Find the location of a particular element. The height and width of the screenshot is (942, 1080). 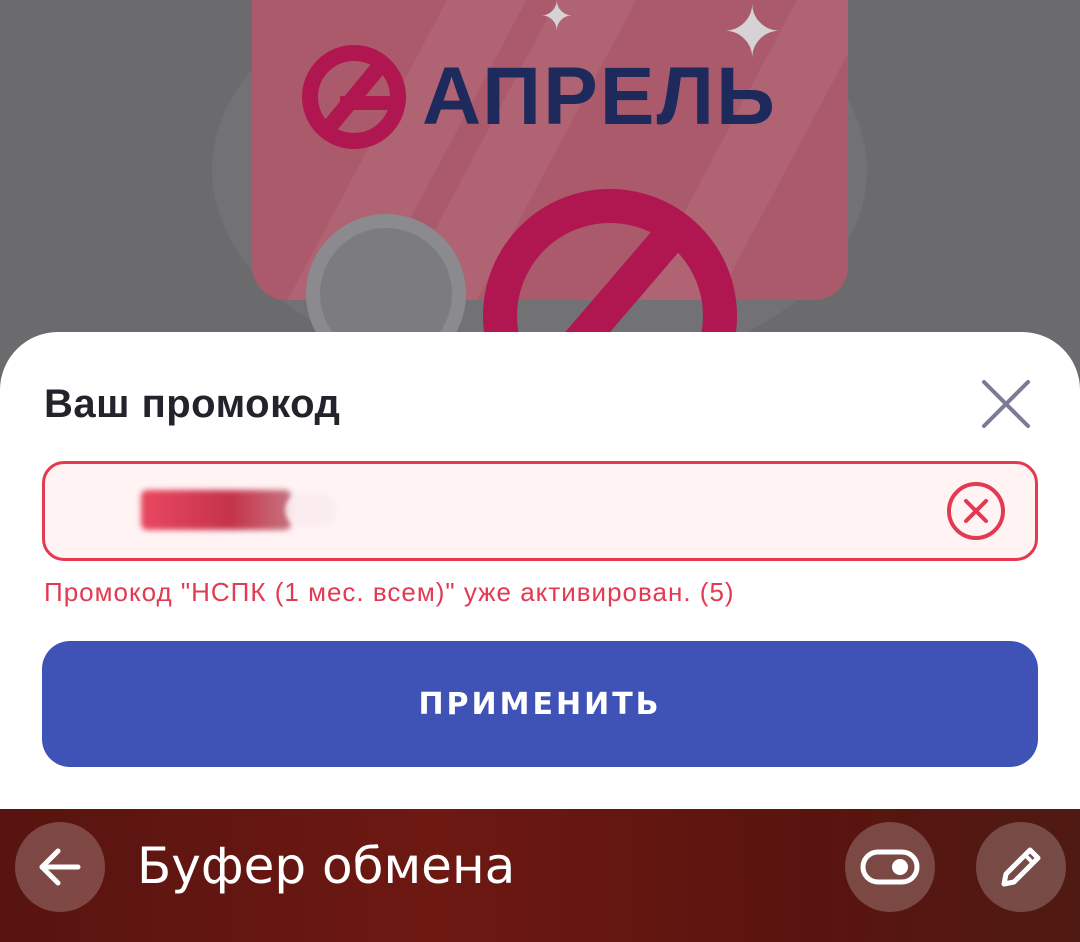

clear-input-button is located at coordinates (976, 511).